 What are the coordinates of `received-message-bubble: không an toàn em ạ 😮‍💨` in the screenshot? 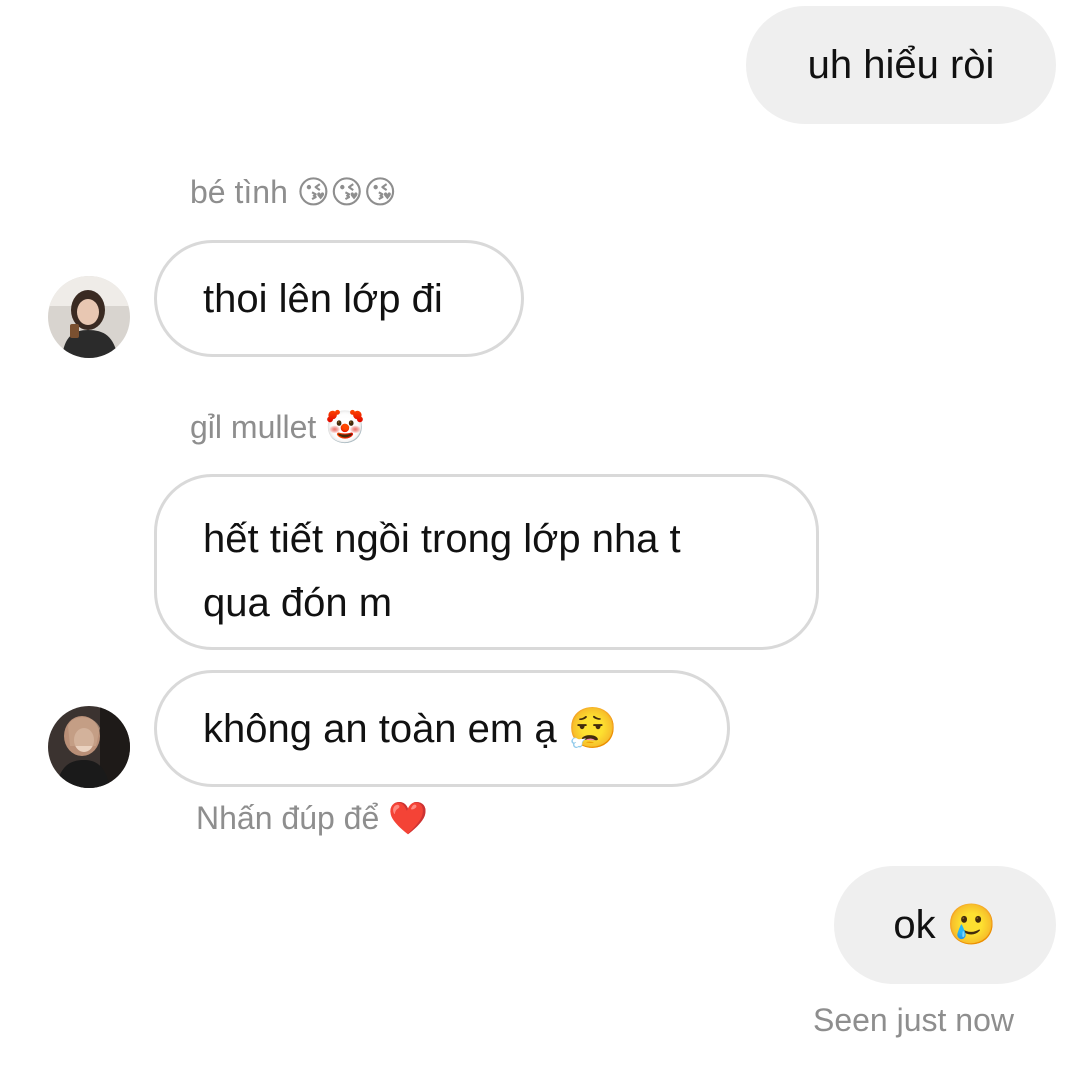 It's located at (442, 728).